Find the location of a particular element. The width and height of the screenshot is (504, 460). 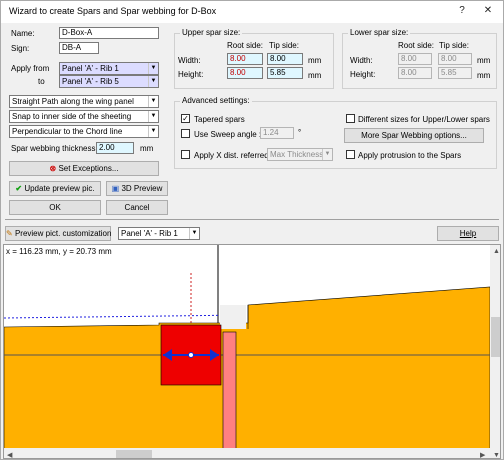

sweep-unit: ° is located at coordinates (300, 132).